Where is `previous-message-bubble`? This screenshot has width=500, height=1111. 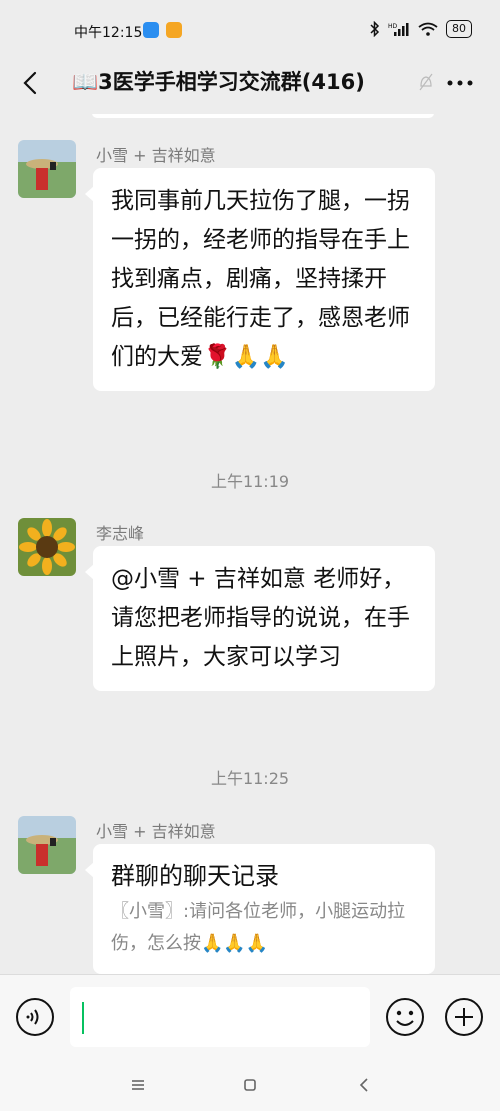 previous-message-bubble is located at coordinates (263, 116).